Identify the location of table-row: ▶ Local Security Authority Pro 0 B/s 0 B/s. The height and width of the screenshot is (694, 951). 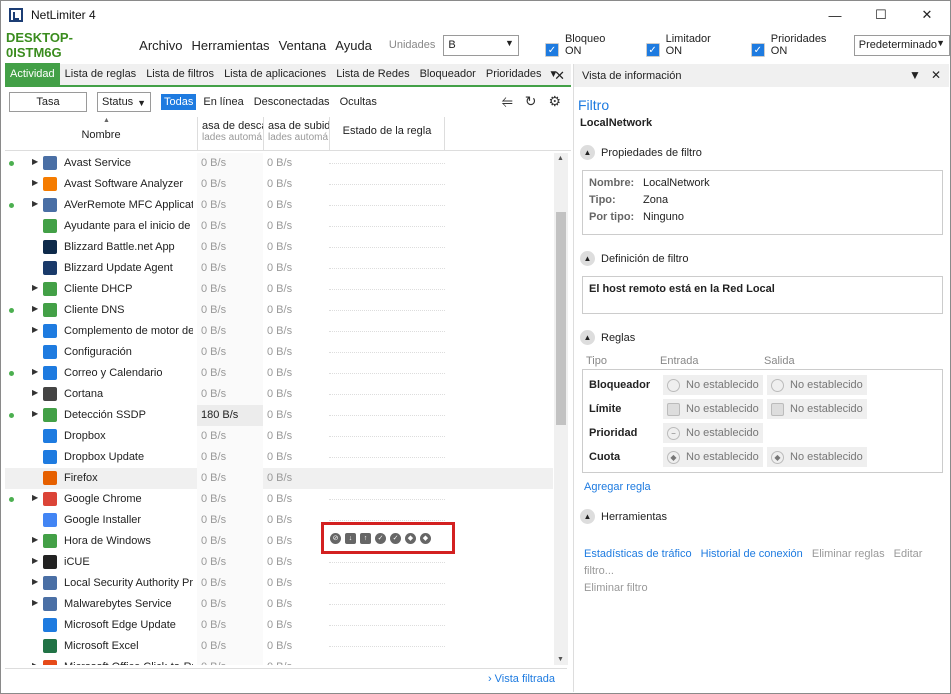
(279, 583).